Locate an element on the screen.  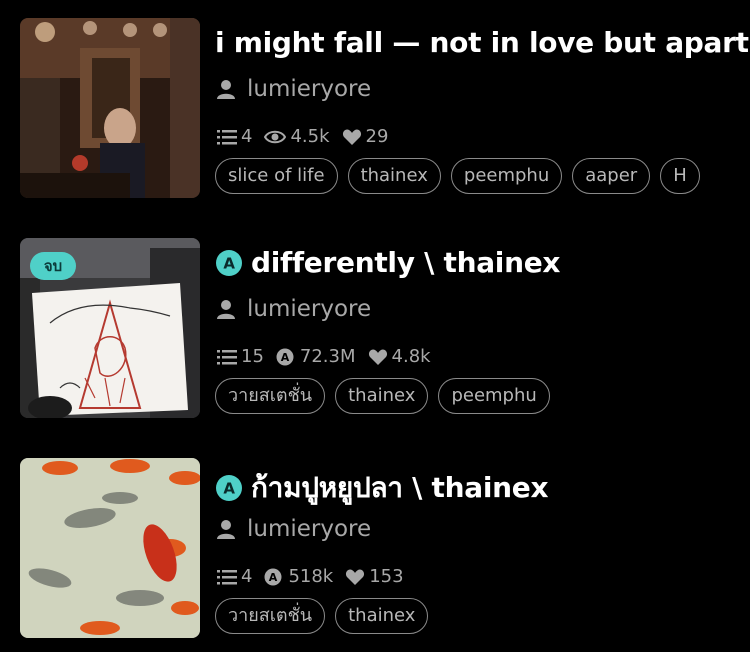
likes-count: 153 is located at coordinates (374, 576).